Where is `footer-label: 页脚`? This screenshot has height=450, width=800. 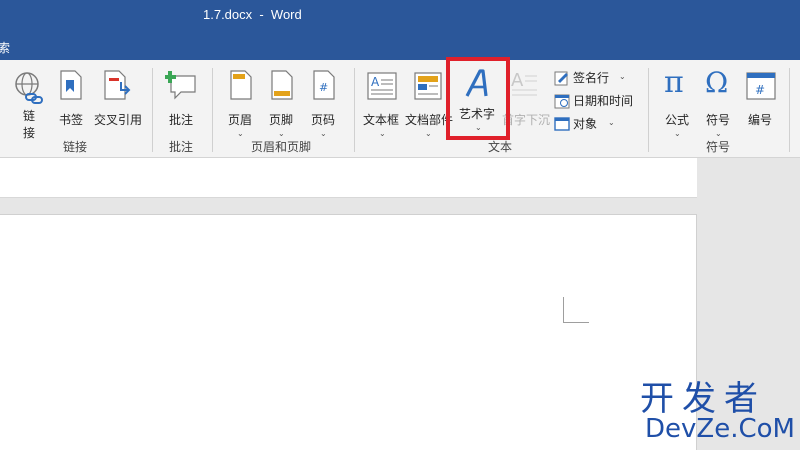
footer-label: 页脚 is located at coordinates (281, 120).